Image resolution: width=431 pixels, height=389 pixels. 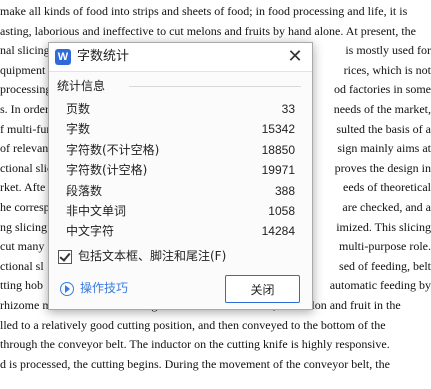 I want to click on stat-label: 页数, so click(x=78, y=109).